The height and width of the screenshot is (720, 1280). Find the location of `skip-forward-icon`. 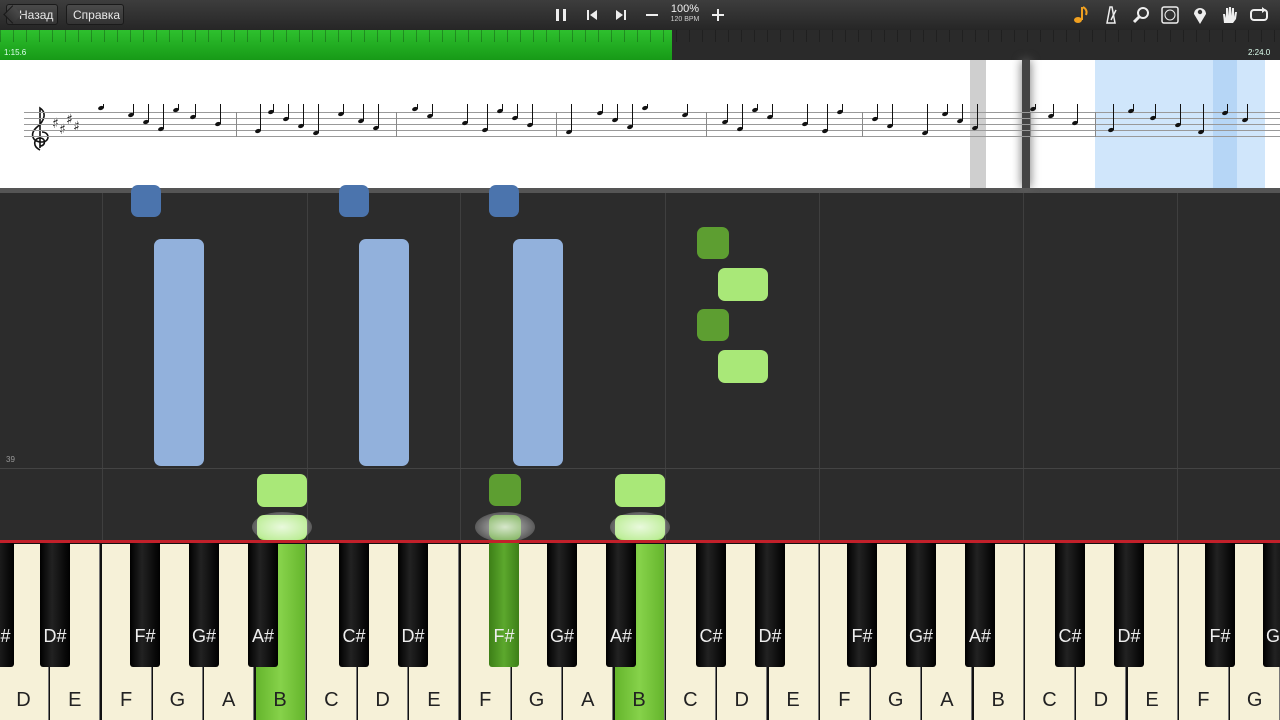

skip-forward-icon is located at coordinates (621, 15).